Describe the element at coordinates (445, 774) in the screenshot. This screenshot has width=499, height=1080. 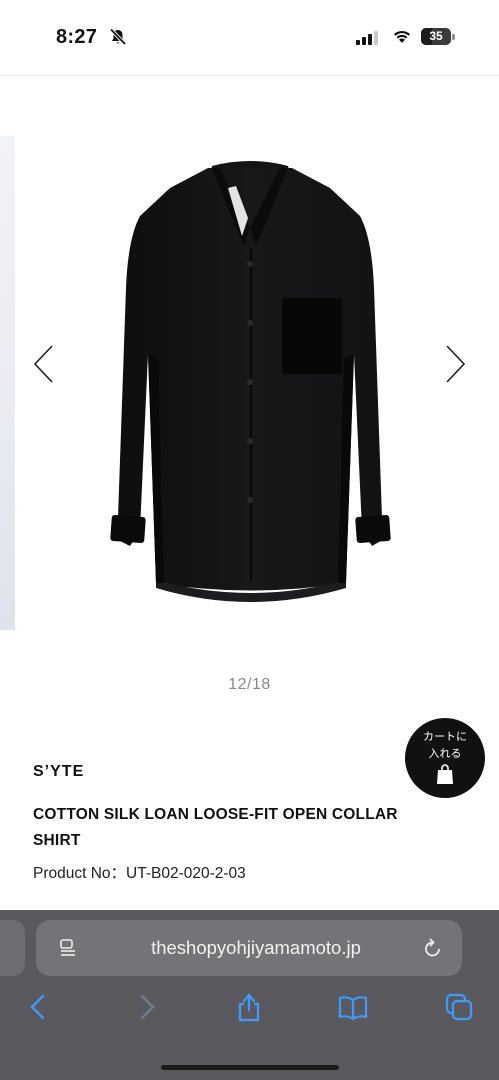
I see `shopping-bag-icon` at that location.